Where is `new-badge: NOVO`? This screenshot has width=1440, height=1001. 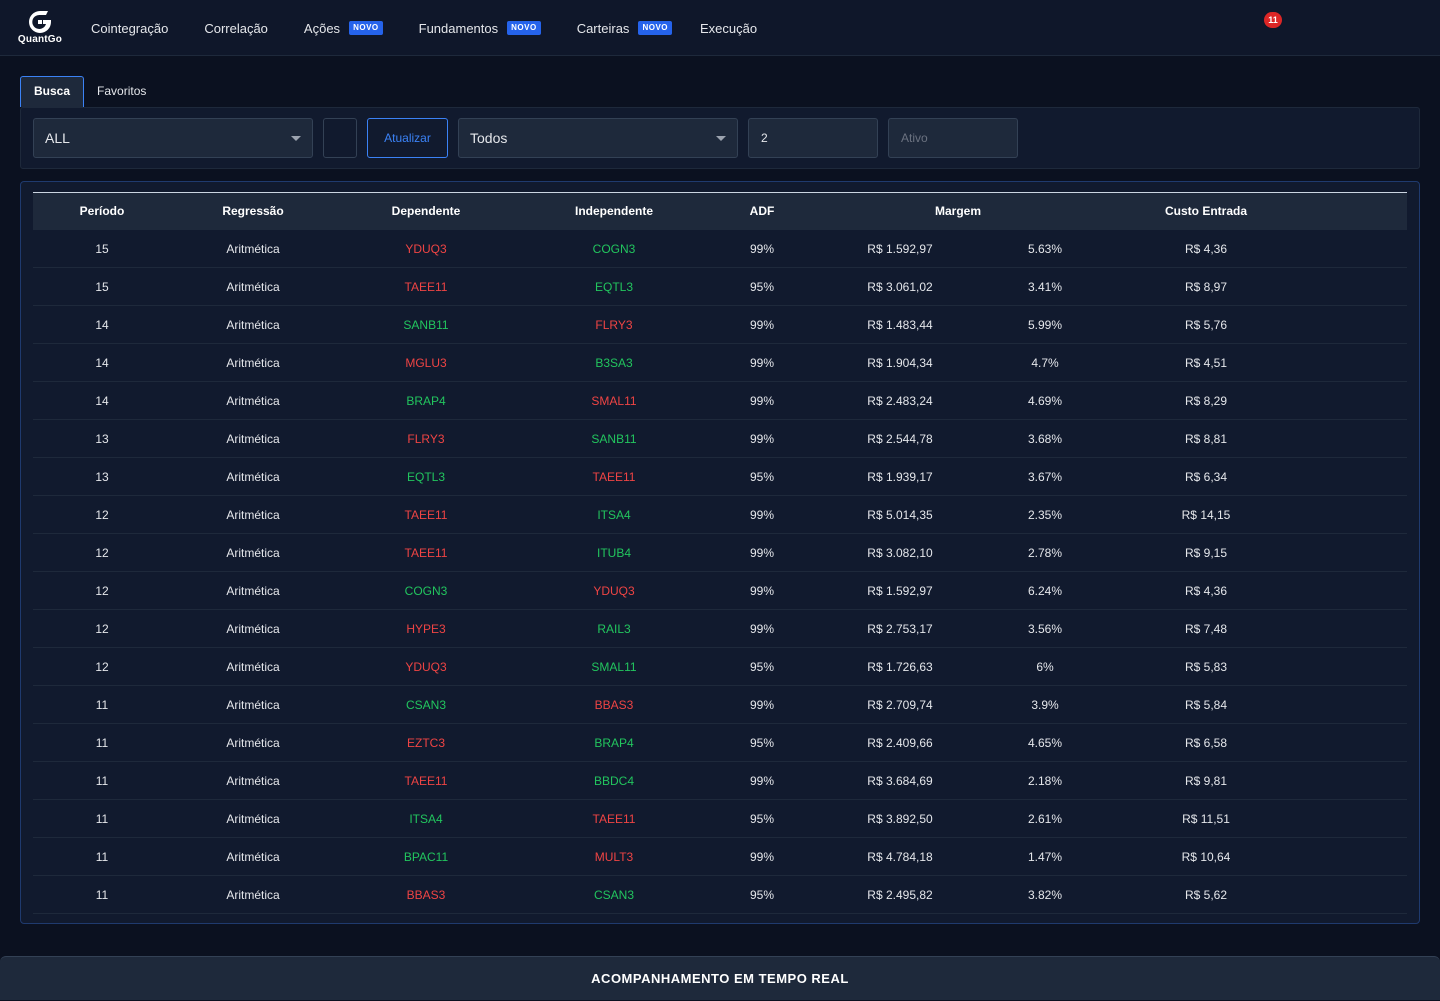 new-badge: NOVO is located at coordinates (655, 28).